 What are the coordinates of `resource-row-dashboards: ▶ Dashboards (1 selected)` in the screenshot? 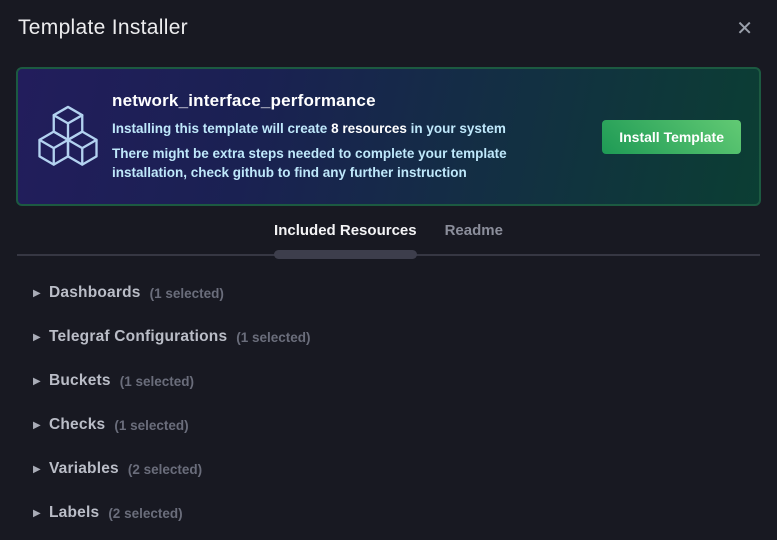 It's located at (388, 293).